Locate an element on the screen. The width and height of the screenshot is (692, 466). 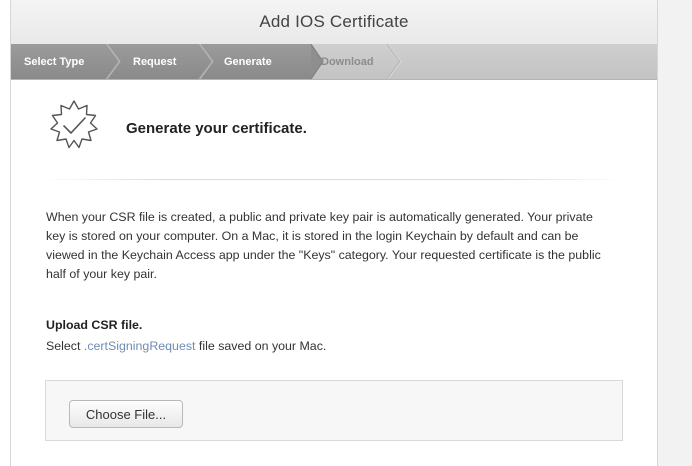
page-header: Add IOS Certificate is located at coordinates (334, 22).